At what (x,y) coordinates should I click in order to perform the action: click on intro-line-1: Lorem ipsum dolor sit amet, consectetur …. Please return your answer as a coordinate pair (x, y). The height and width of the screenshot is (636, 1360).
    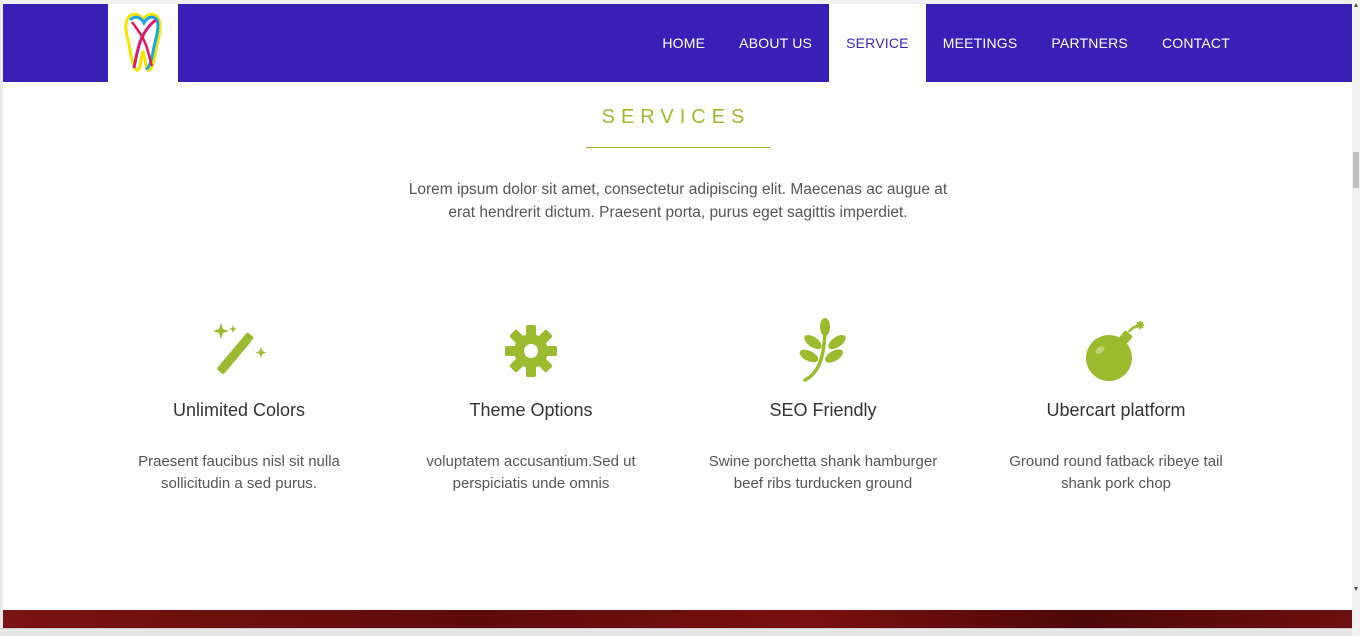
    Looking at the image, I should click on (678, 189).